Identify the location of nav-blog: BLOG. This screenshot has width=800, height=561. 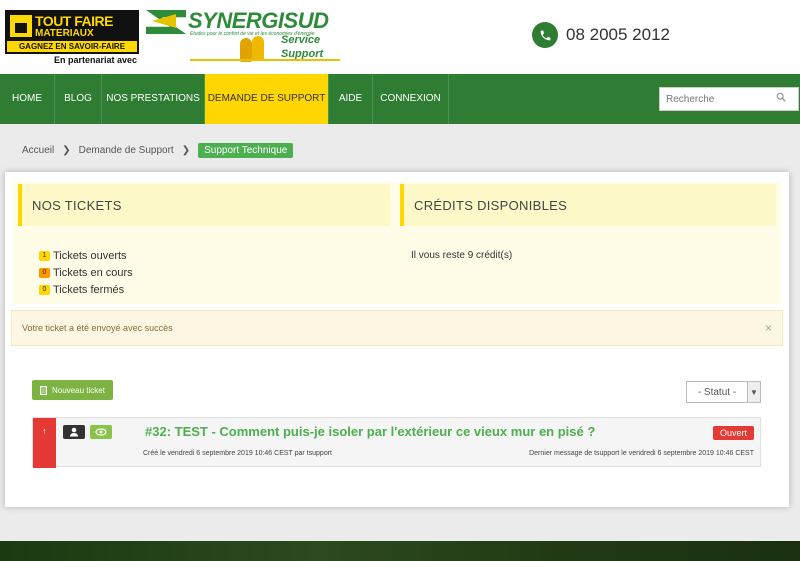
(78, 99).